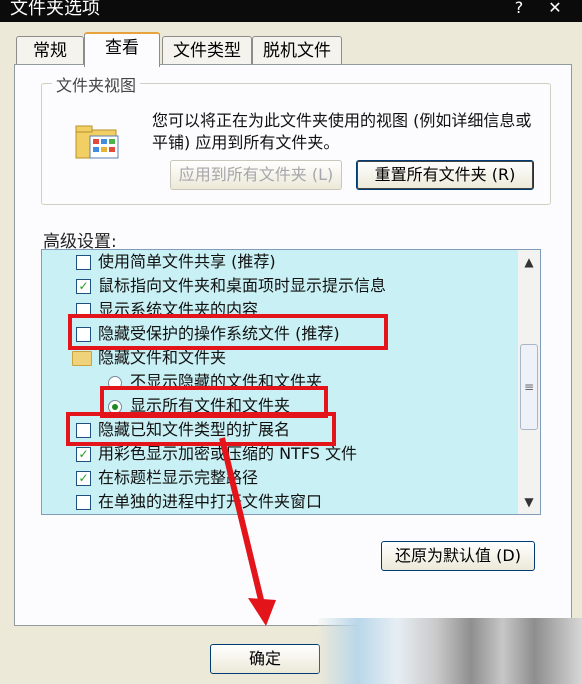 Image resolution: width=582 pixels, height=684 pixels. I want to click on red-arrow-icon, so click(247, 531).